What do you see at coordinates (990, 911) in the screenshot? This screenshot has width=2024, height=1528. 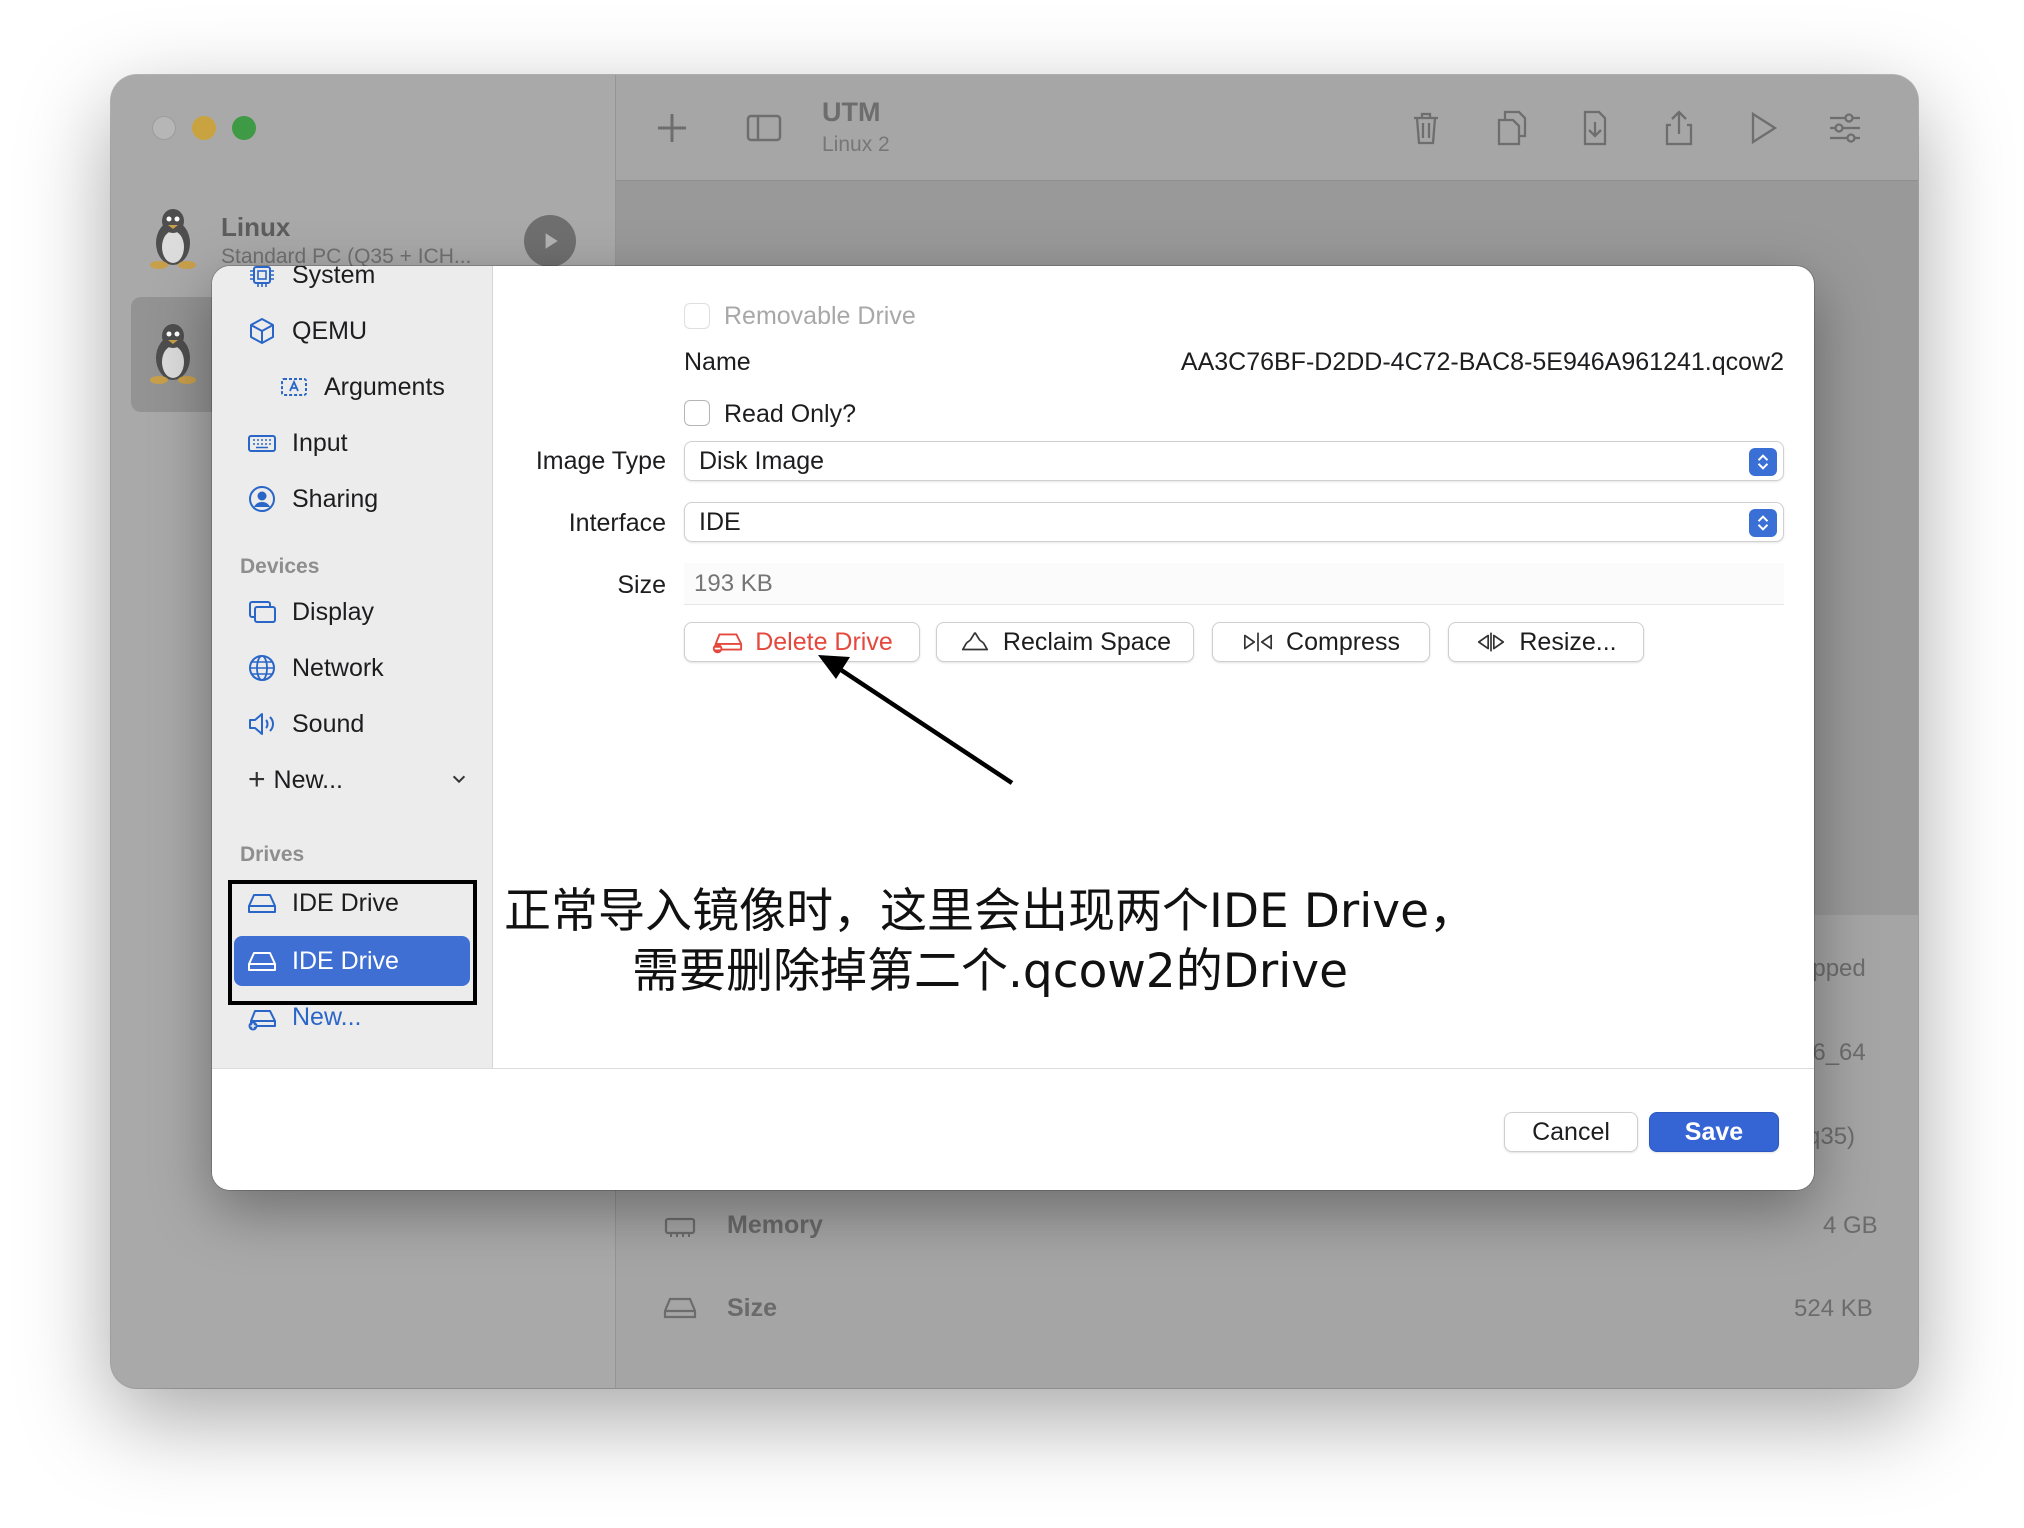 I see `annotation-line-1: 正常导入镜像时，这里会出现两个IDE Drive，` at bounding box center [990, 911].